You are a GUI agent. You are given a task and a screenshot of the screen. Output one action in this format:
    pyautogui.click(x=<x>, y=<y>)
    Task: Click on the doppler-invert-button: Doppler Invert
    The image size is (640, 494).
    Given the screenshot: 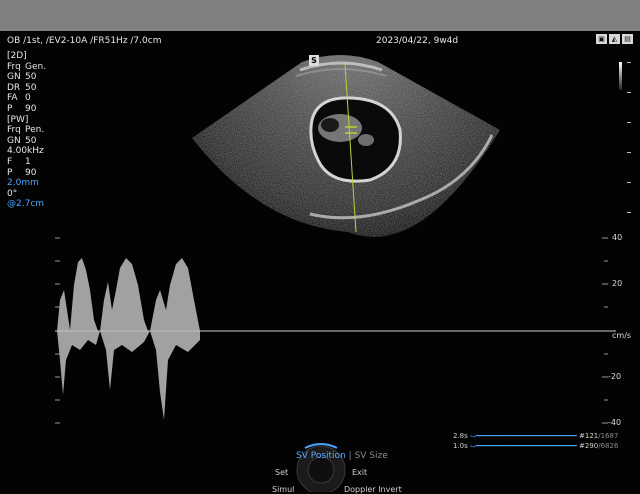 What is the action you would take?
    pyautogui.click(x=373, y=489)
    